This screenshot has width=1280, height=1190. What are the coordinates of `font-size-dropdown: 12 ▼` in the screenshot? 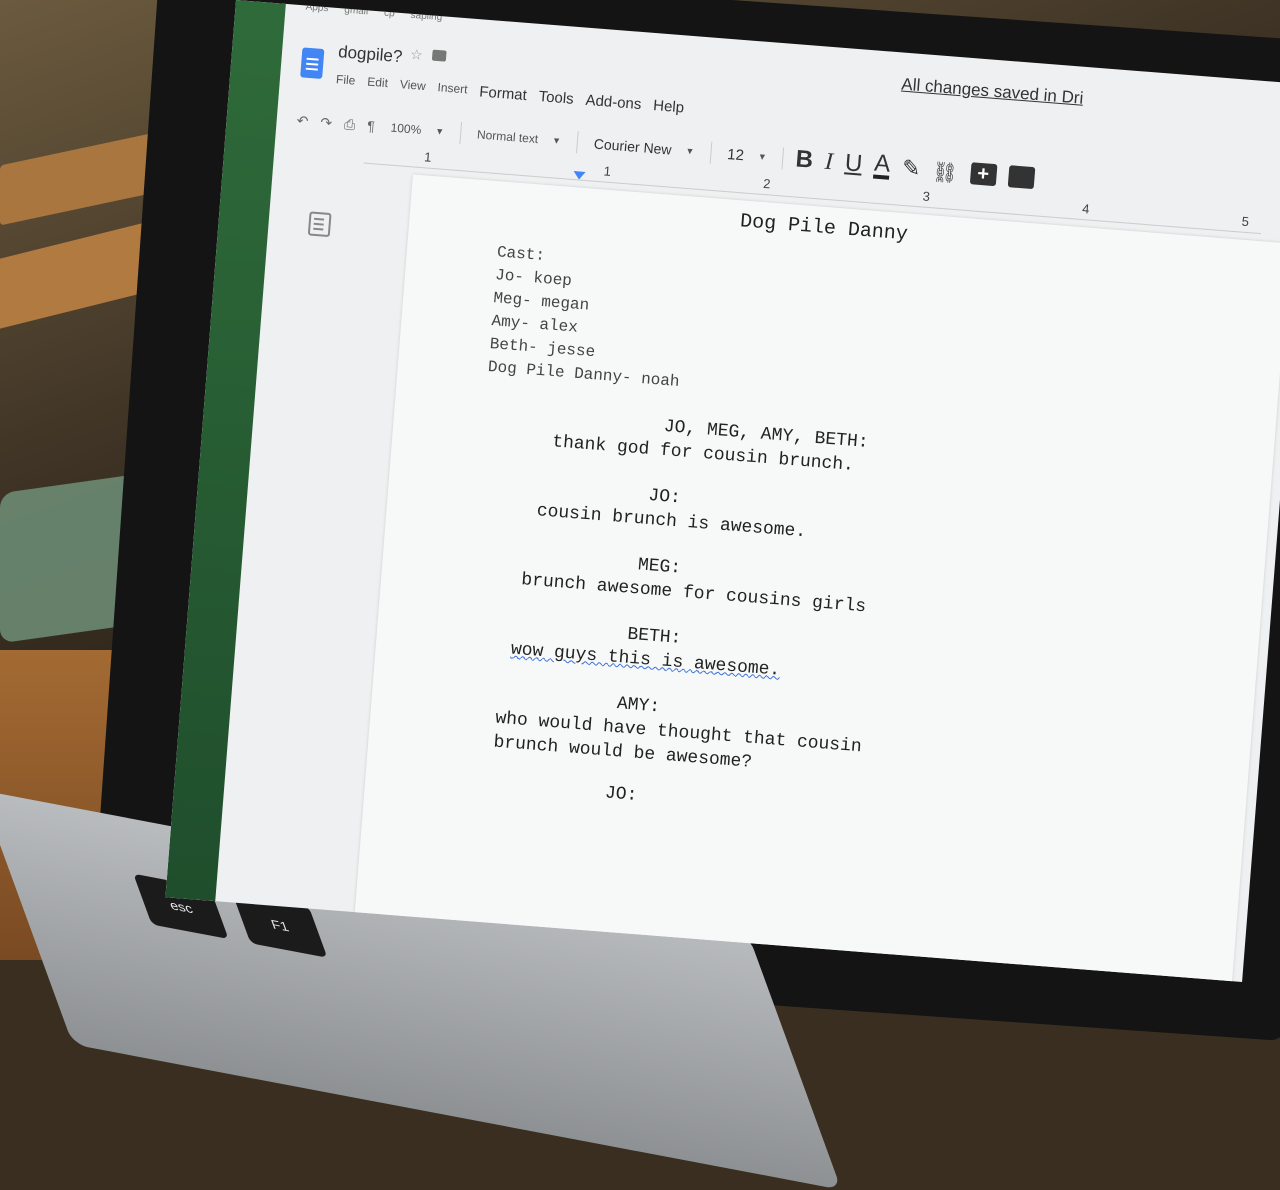 It's located at (747, 155).